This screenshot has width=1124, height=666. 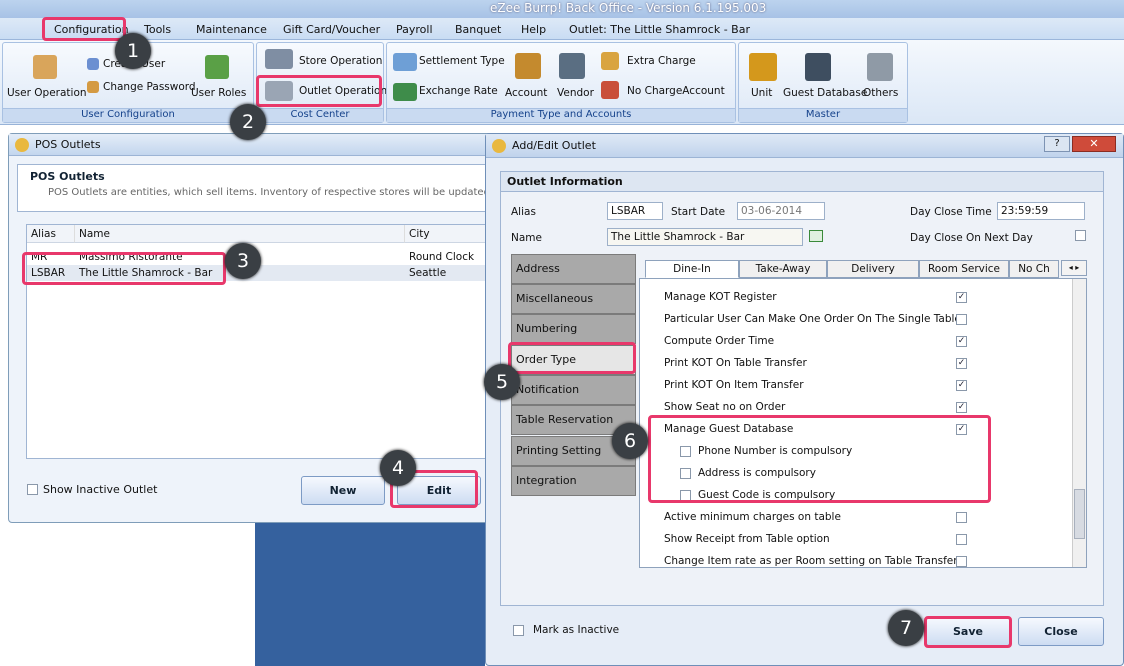 What do you see at coordinates (572, 66) in the screenshot?
I see `vendor-icon` at bounding box center [572, 66].